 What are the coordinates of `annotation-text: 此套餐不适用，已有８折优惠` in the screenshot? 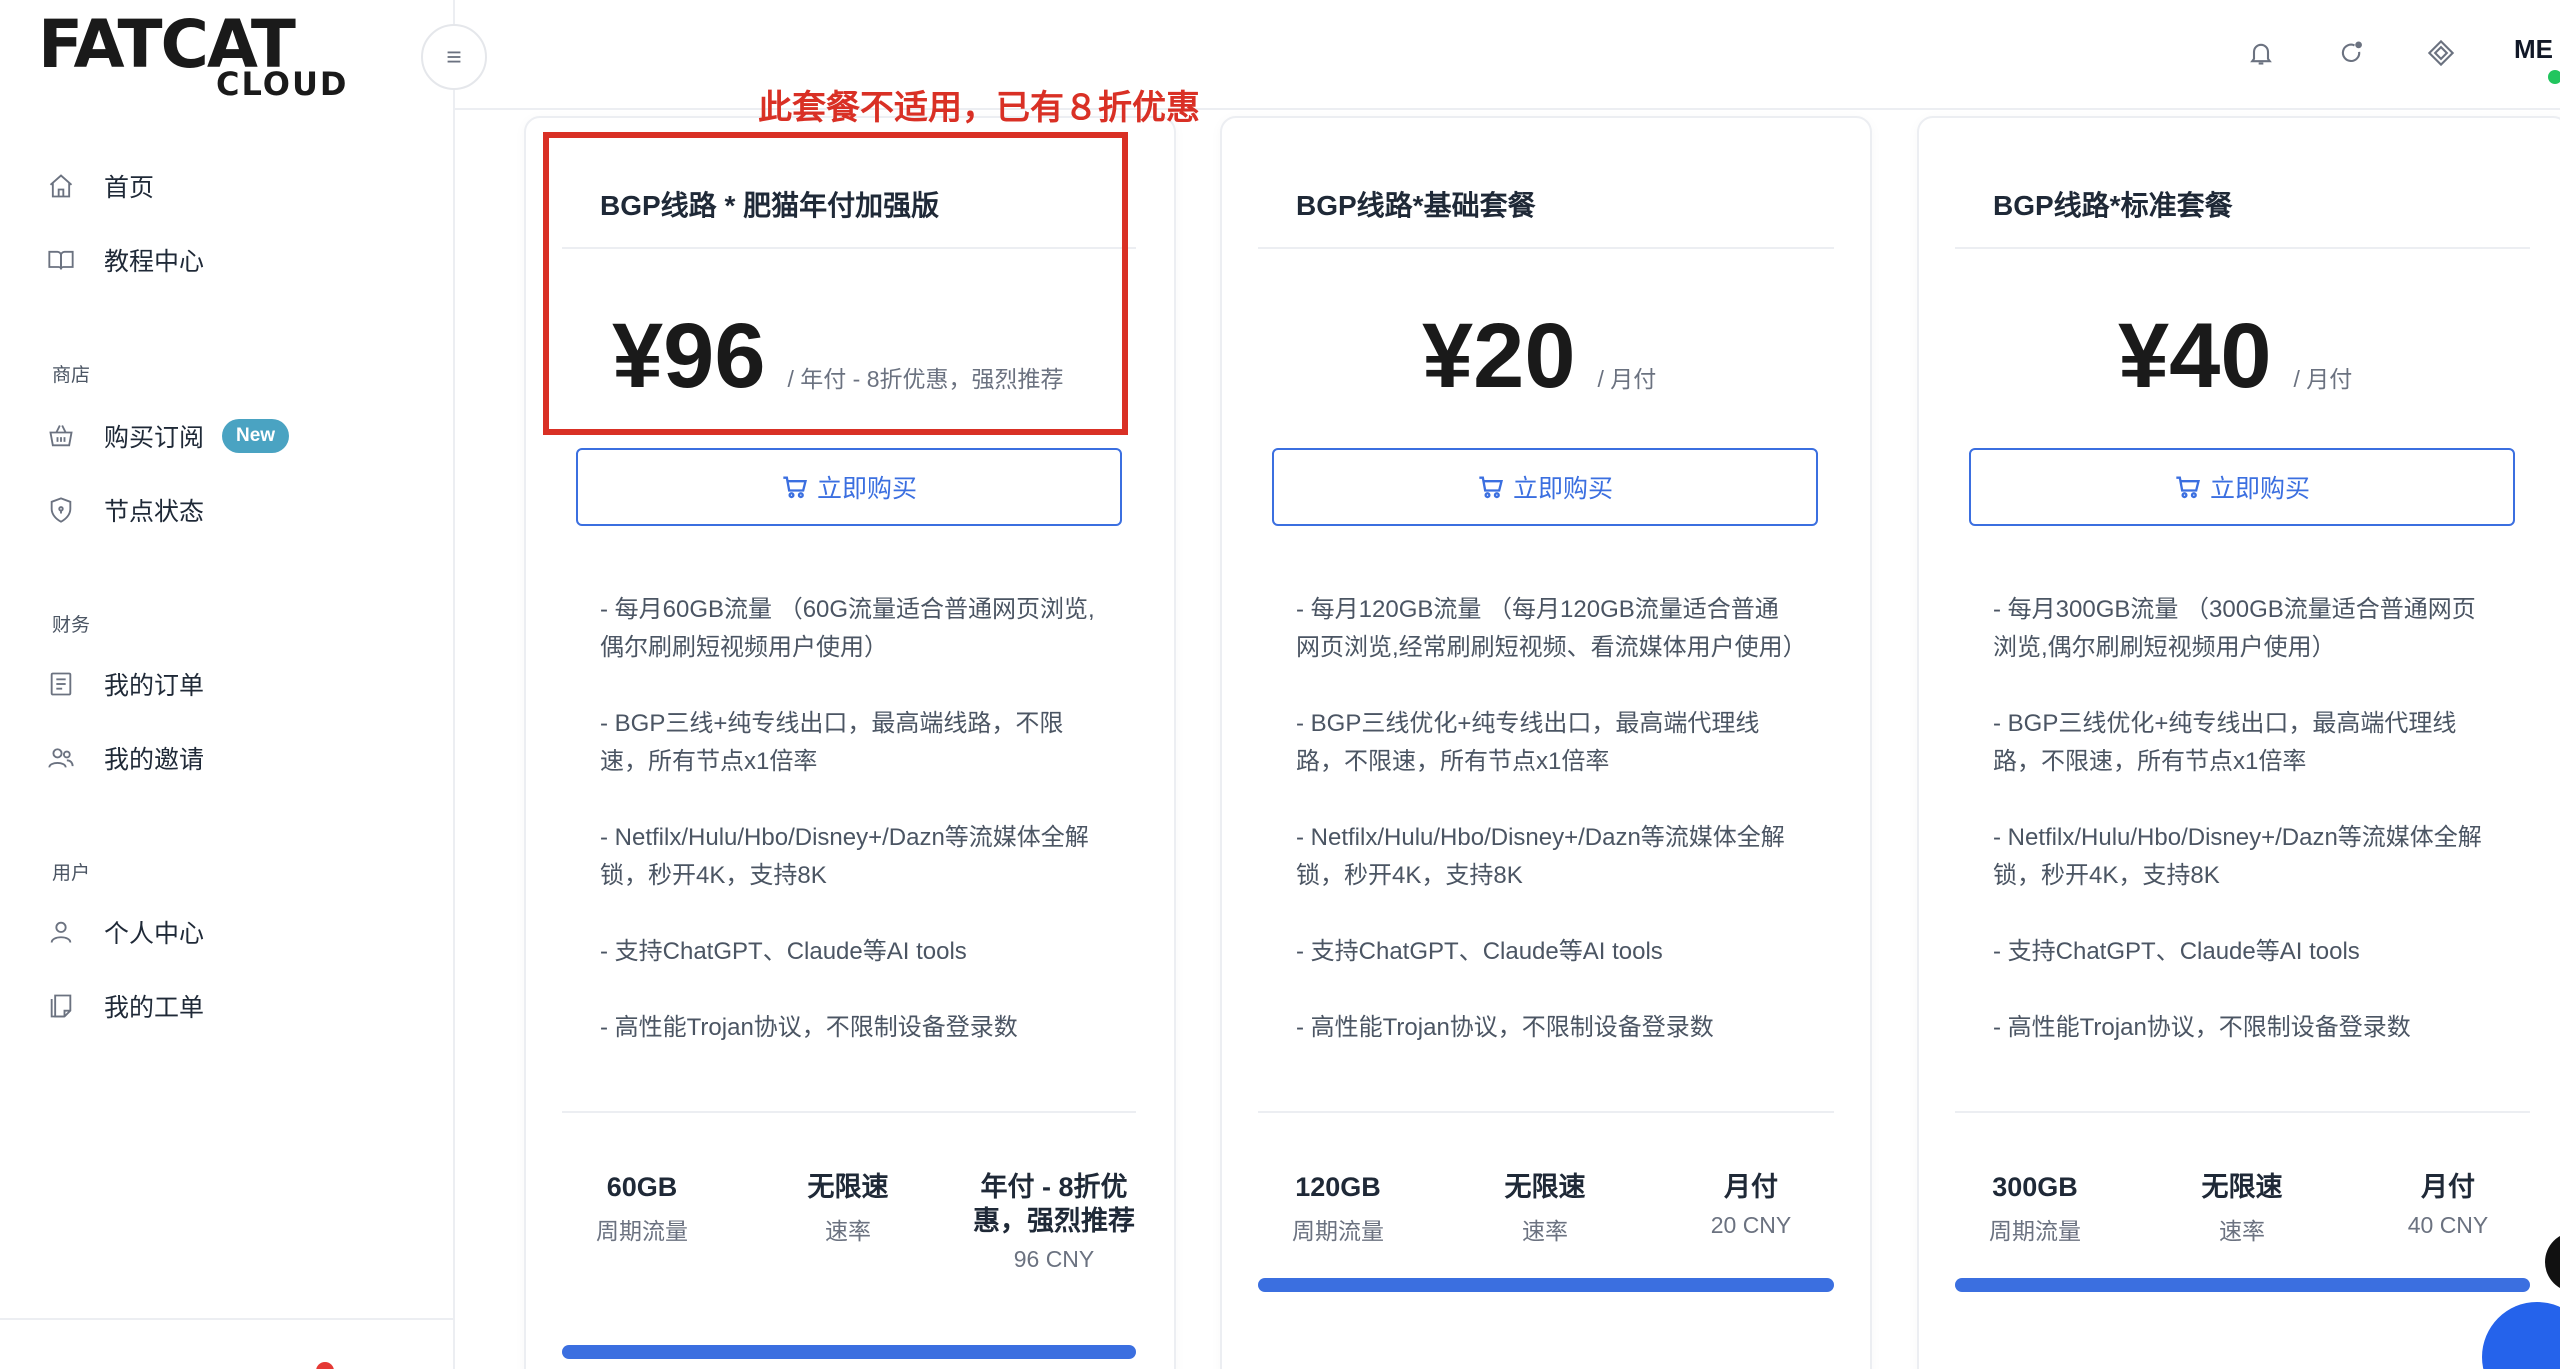 It's located at (979, 108).